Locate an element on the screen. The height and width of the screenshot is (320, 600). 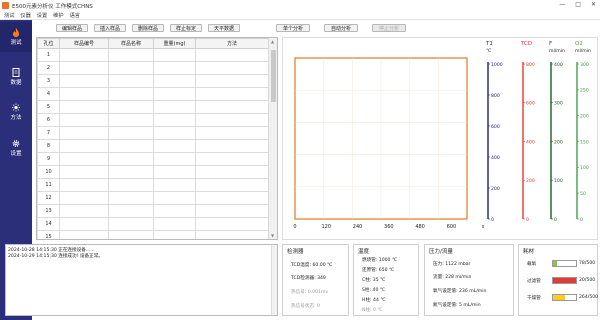
table-row: 3 is located at coordinates (153, 81).